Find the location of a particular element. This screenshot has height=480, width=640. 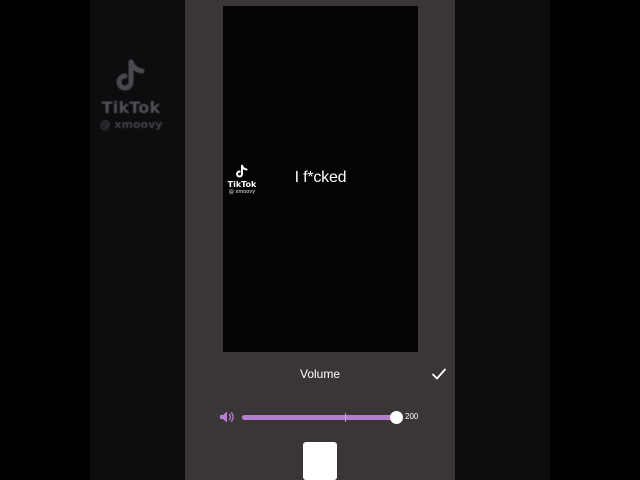

video-caption: I f*cked is located at coordinates (320, 177).